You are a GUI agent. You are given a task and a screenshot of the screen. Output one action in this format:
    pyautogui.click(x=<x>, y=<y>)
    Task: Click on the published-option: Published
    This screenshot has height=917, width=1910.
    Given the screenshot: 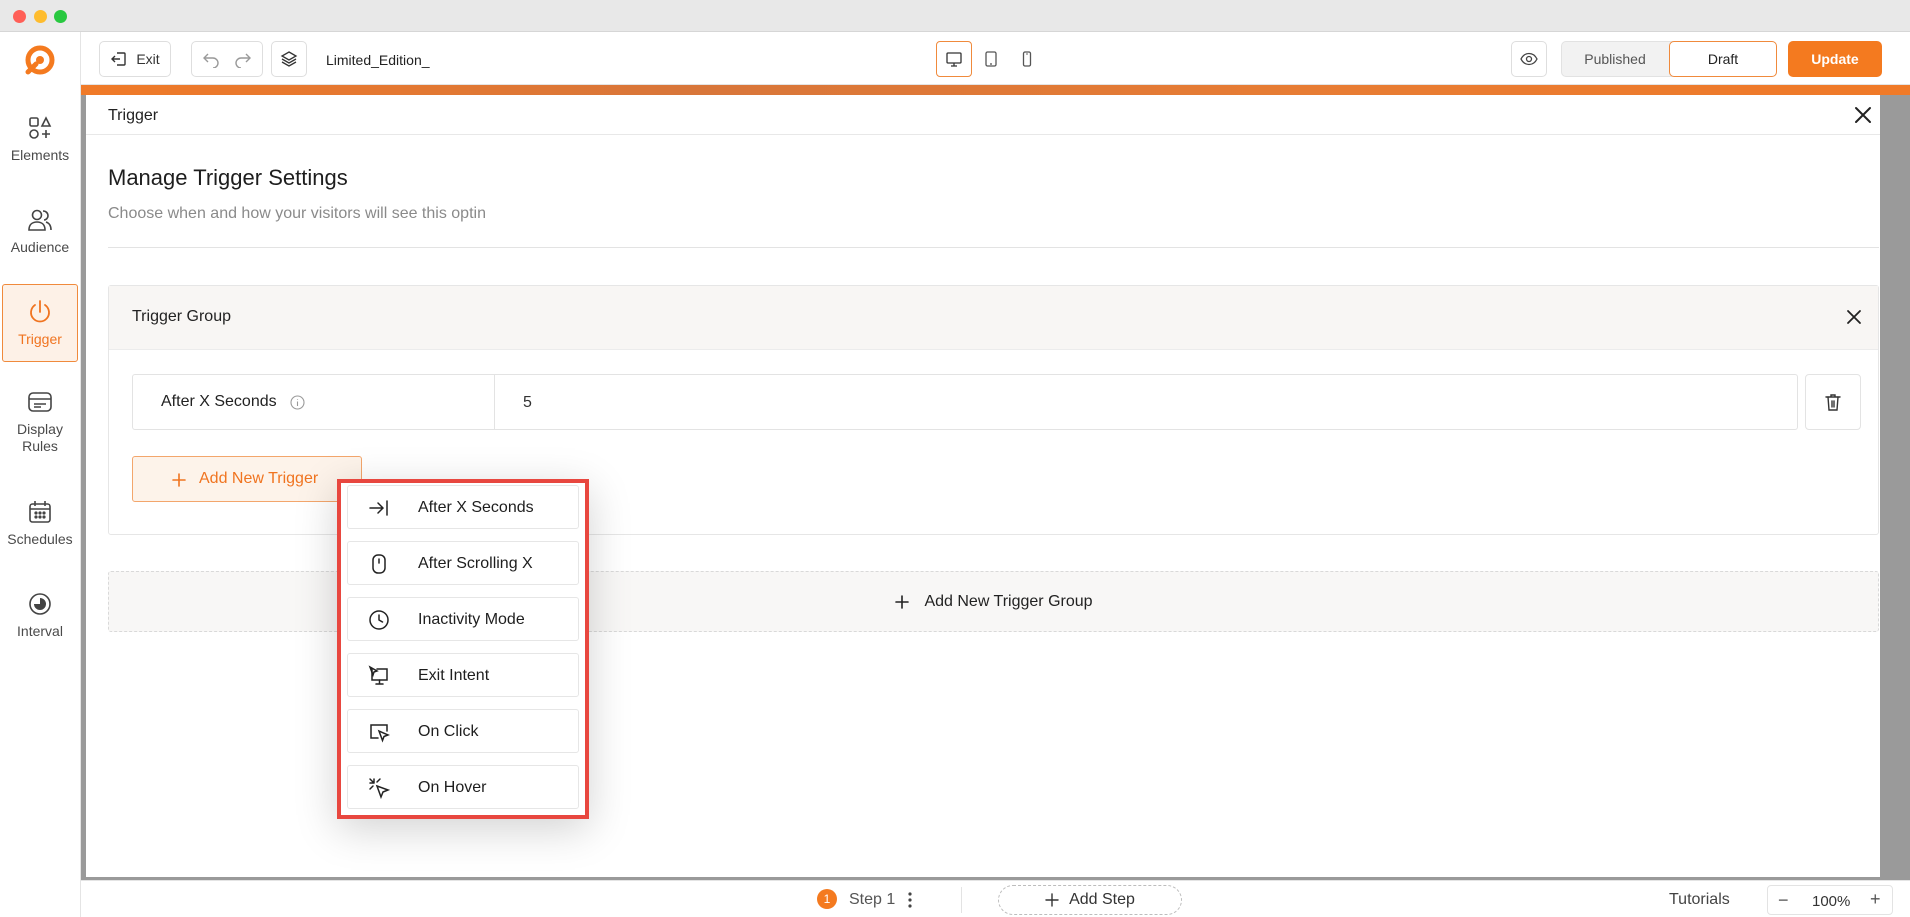 What is the action you would take?
    pyautogui.click(x=1615, y=59)
    